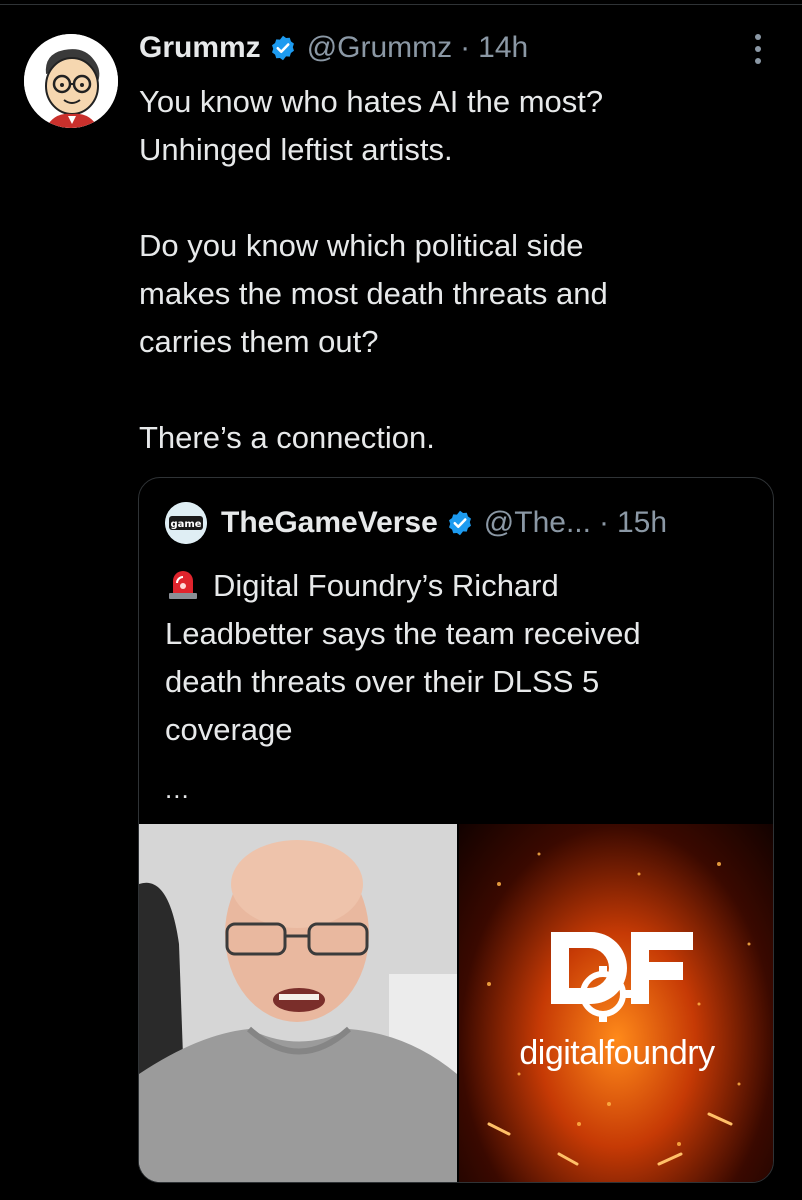  I want to click on quoted-line: death threats over their DLSS 5, so click(382, 681).